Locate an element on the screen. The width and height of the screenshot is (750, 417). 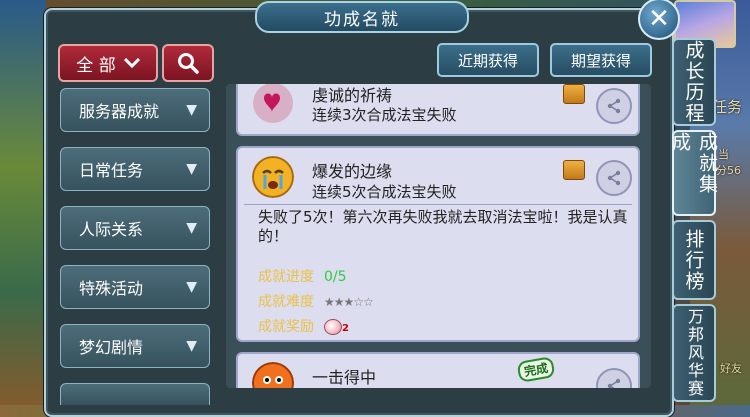
reward-item: 2 is located at coordinates (336, 327).